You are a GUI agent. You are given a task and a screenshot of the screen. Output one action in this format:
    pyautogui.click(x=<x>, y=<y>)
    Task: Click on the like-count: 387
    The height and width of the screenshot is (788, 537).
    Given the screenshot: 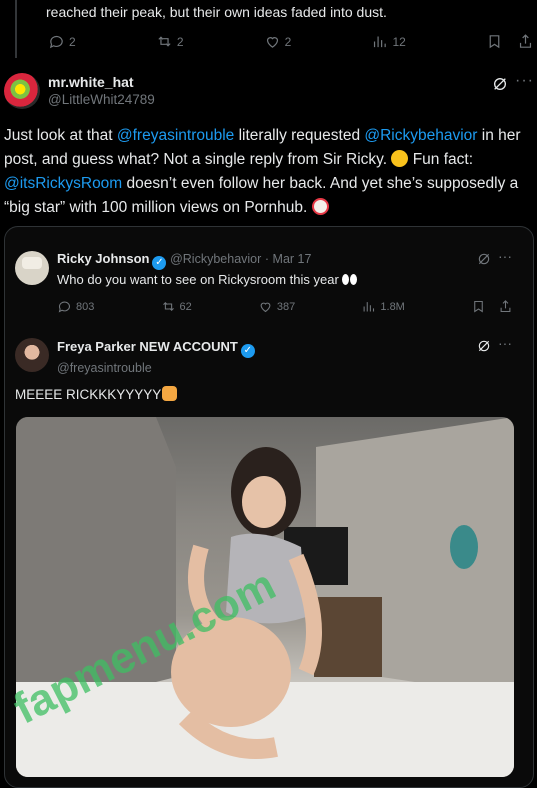 What is the action you would take?
    pyautogui.click(x=286, y=306)
    